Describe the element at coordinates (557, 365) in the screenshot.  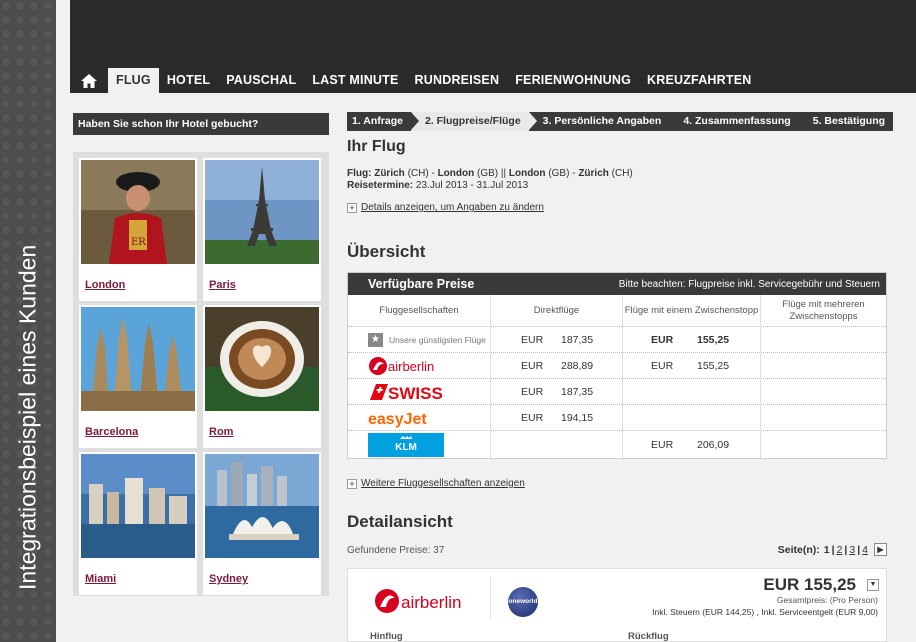
I see `price-cell: EUR 288,89` at that location.